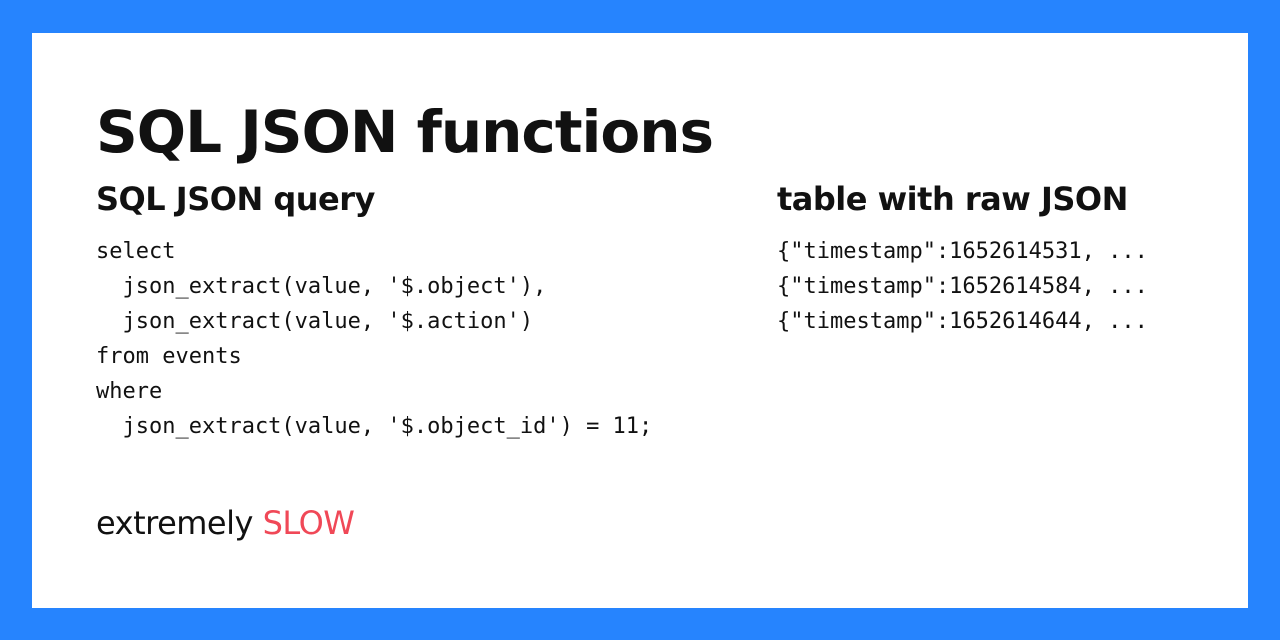 The height and width of the screenshot is (640, 1280). I want to click on query-line: from events, so click(169, 356).